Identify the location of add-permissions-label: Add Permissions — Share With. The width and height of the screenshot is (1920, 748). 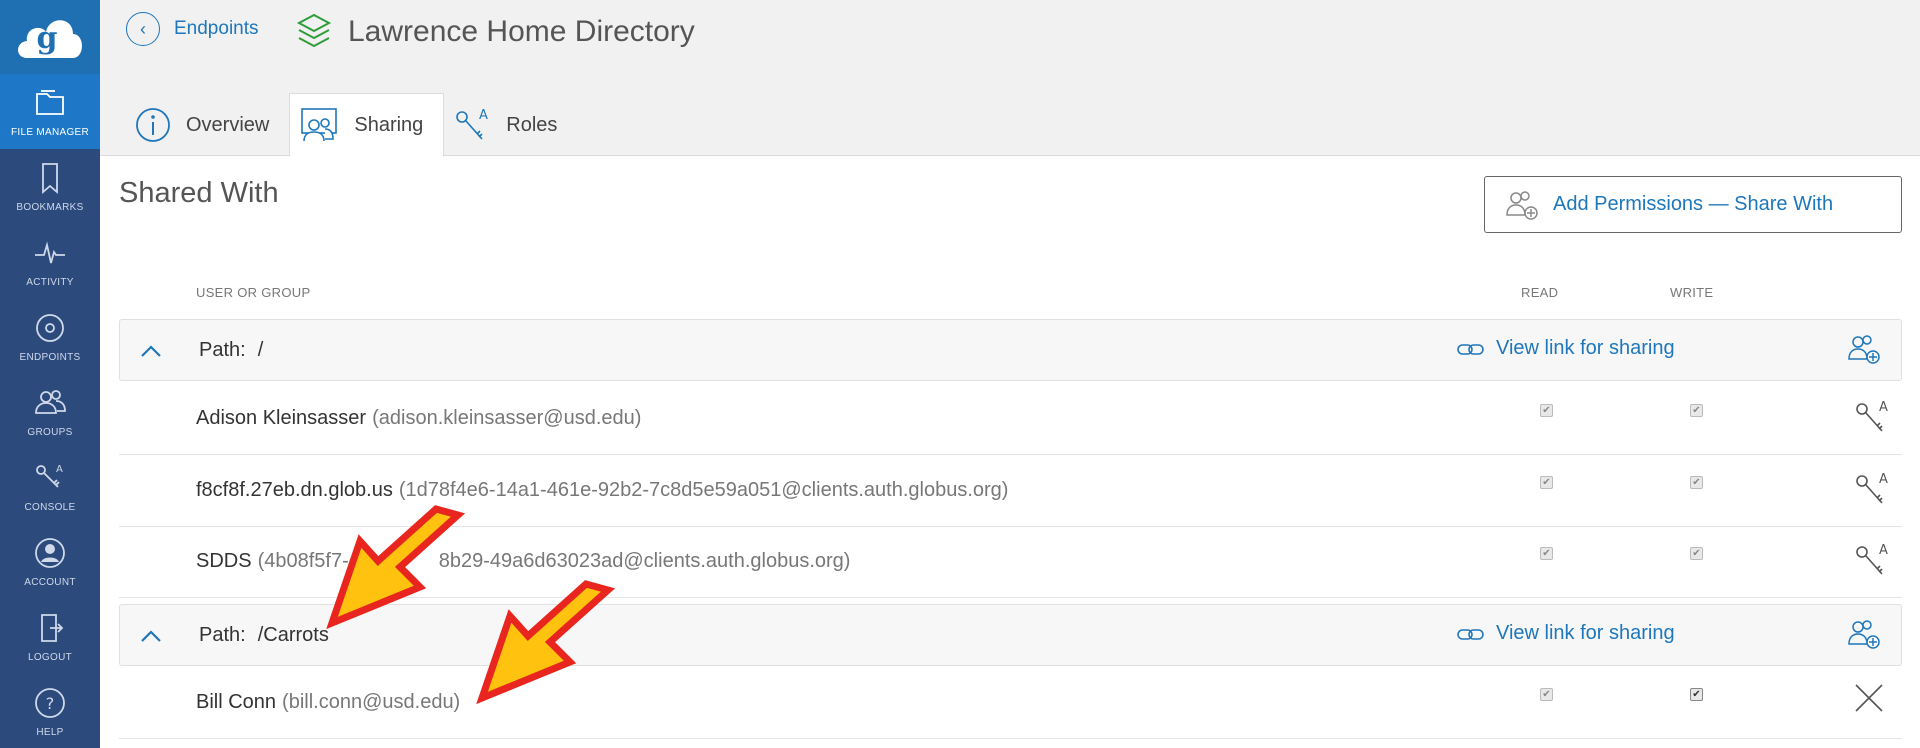
(1693, 204).